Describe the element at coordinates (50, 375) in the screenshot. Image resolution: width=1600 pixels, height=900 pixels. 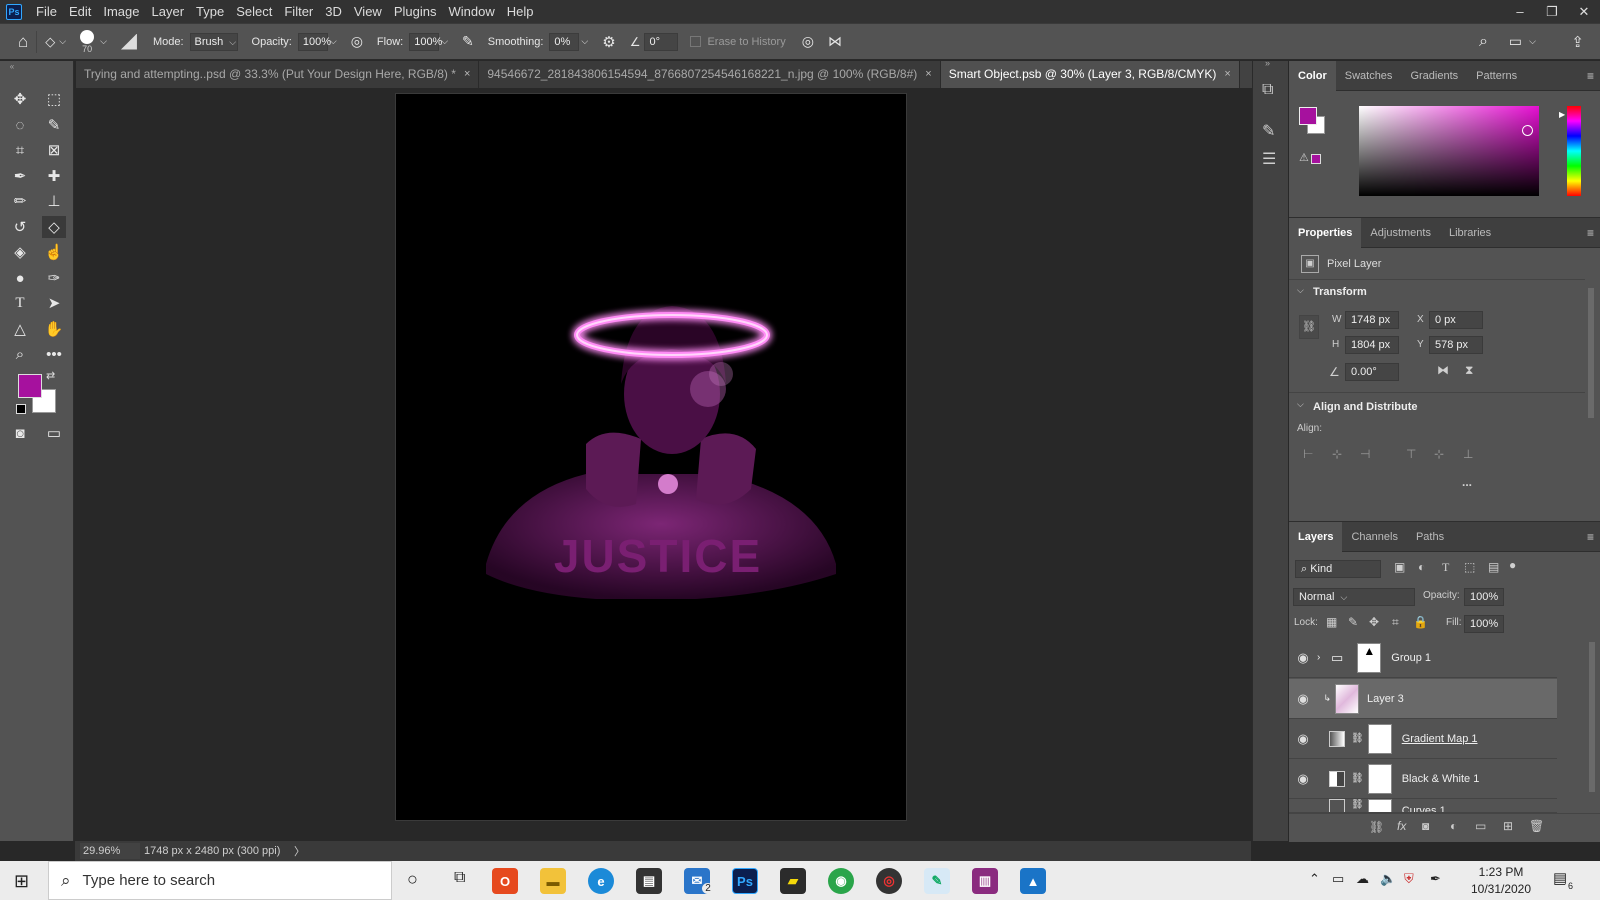
I see `swap-colors-icon: ⇄` at that location.